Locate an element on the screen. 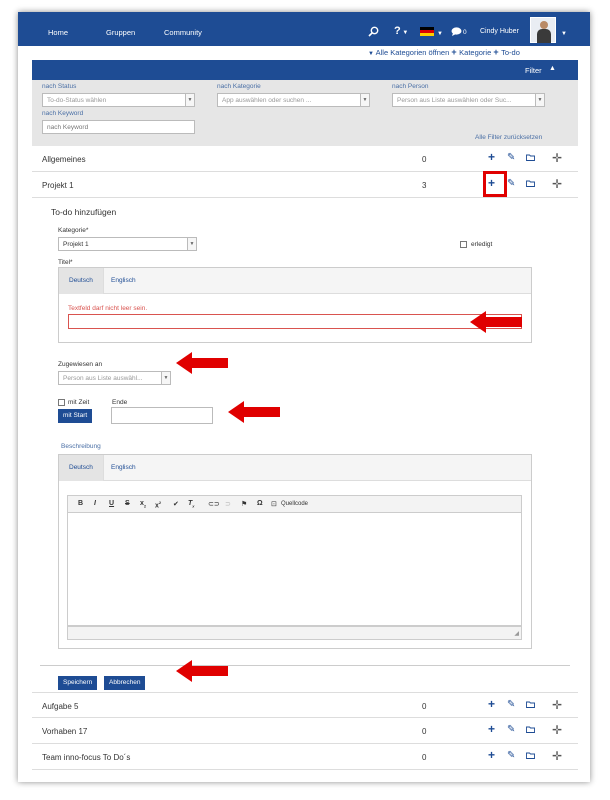  open-all-categories-link: Alle Kategorien öffnen is located at coordinates (413, 52).